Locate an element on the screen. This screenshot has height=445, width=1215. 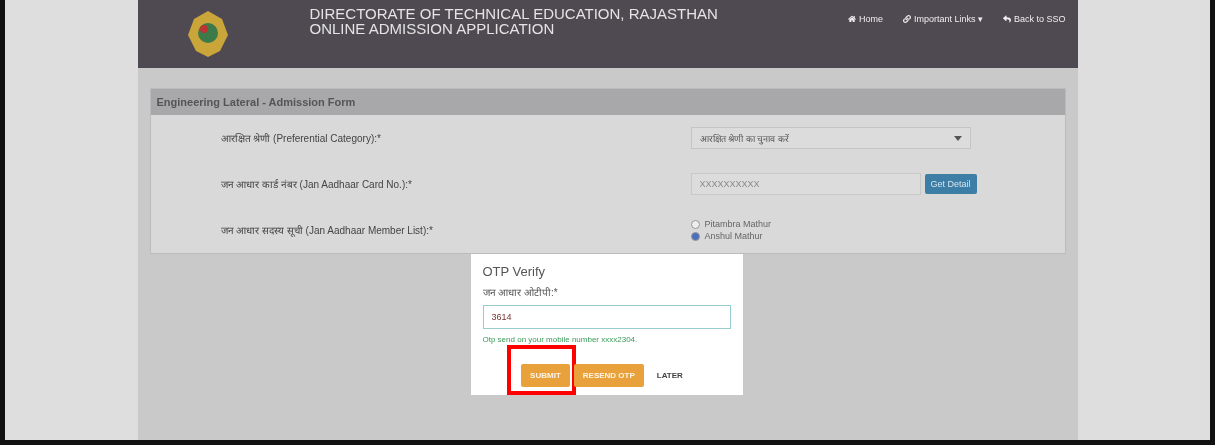
home-icon is located at coordinates (851, 19).